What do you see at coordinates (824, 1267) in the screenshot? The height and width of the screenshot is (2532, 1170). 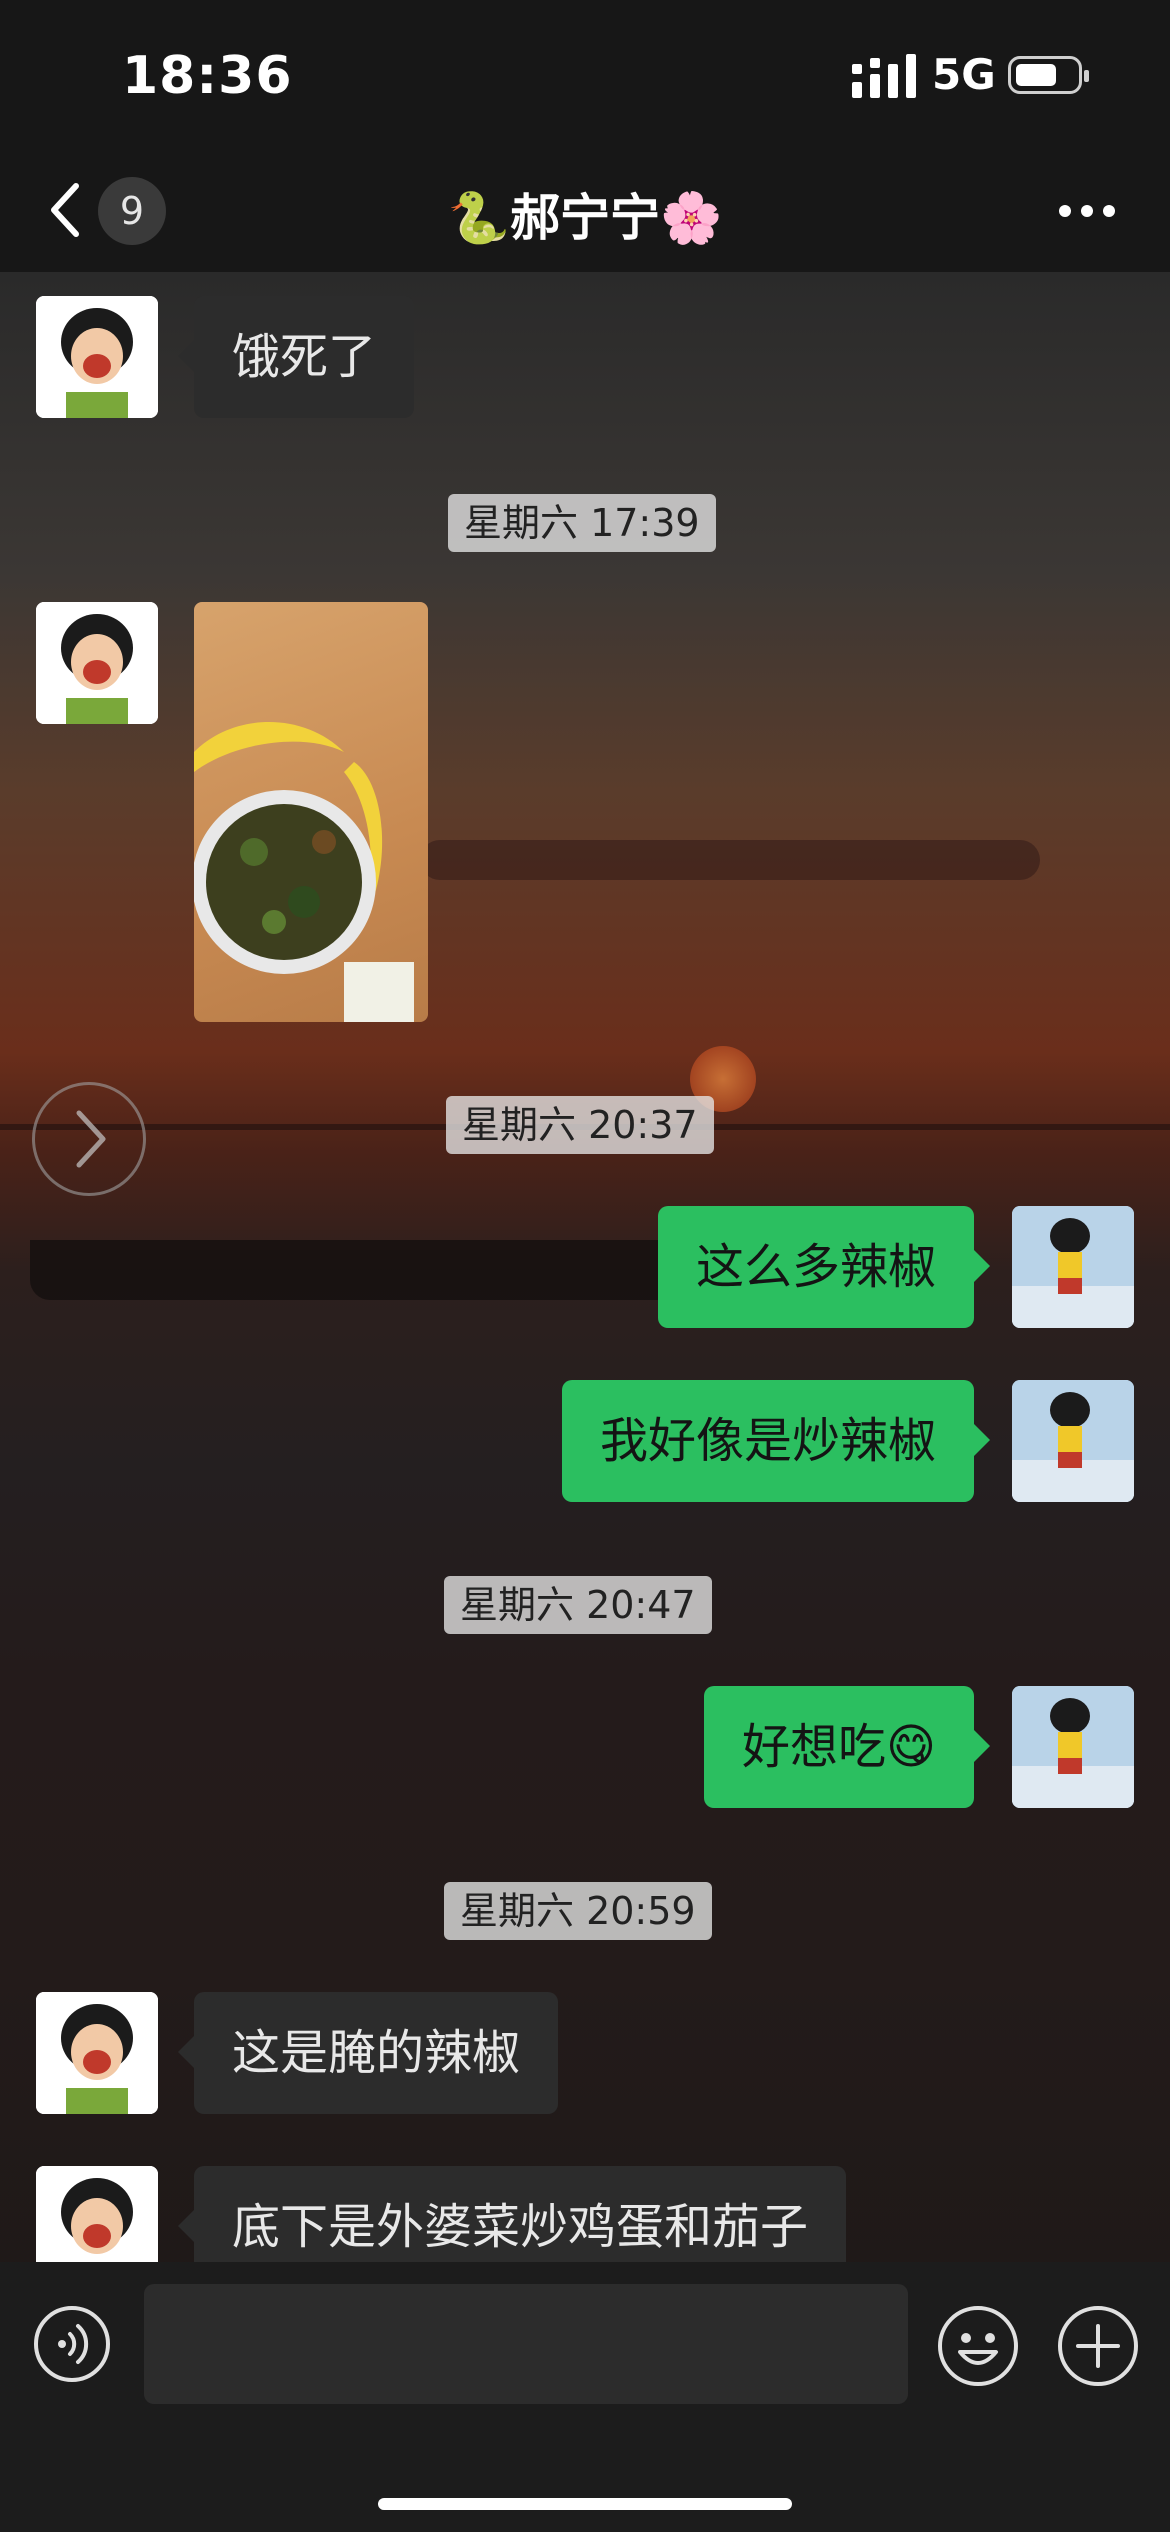 I see `message-bubble: 这么多辣椒` at bounding box center [824, 1267].